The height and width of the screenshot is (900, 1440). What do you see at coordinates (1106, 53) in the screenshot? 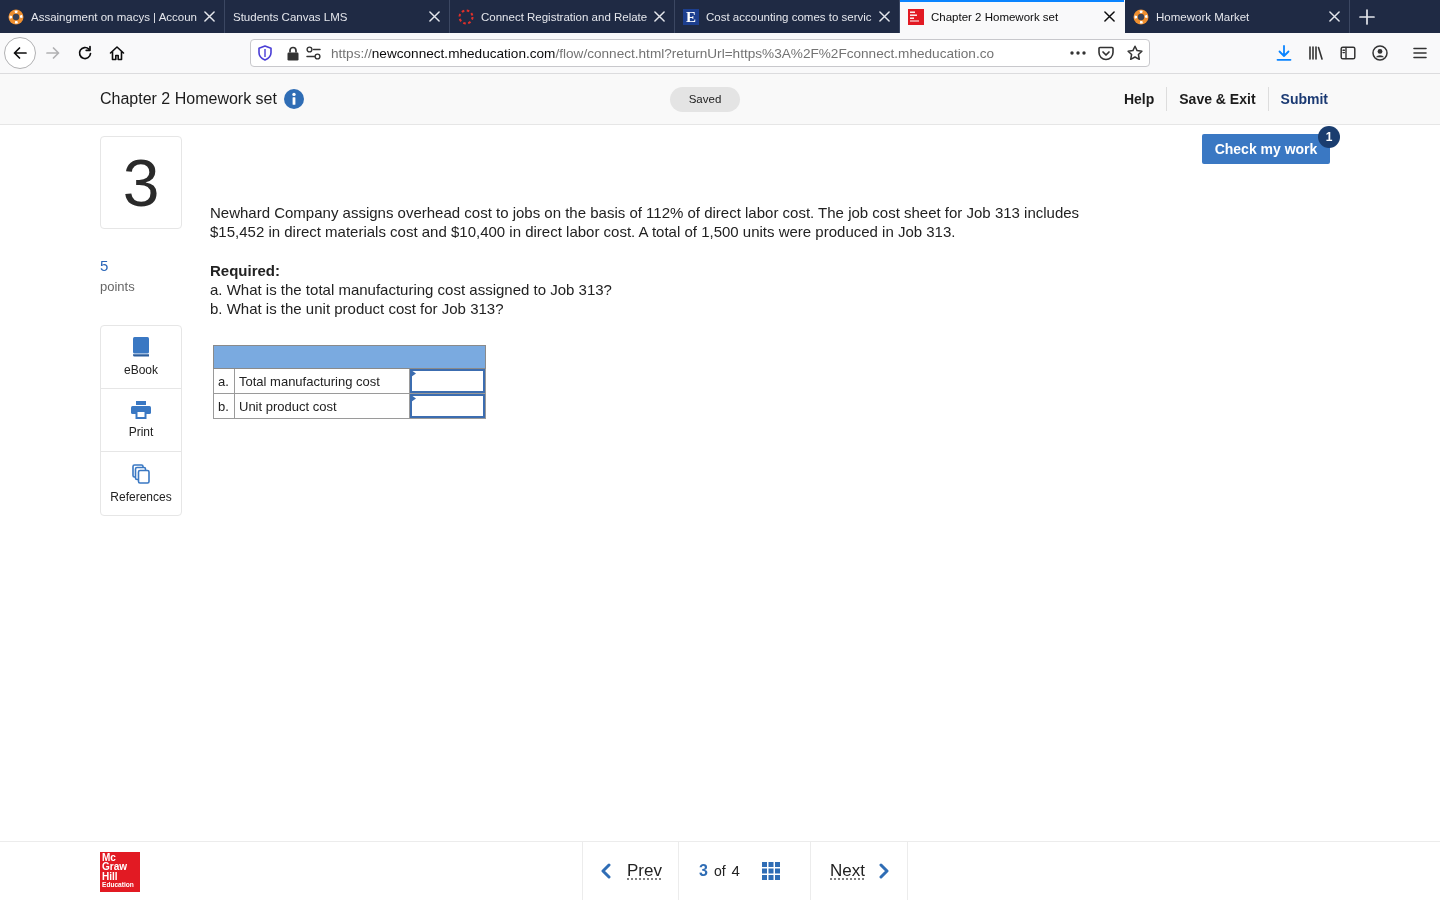
I see `shield-chevron-icon` at bounding box center [1106, 53].